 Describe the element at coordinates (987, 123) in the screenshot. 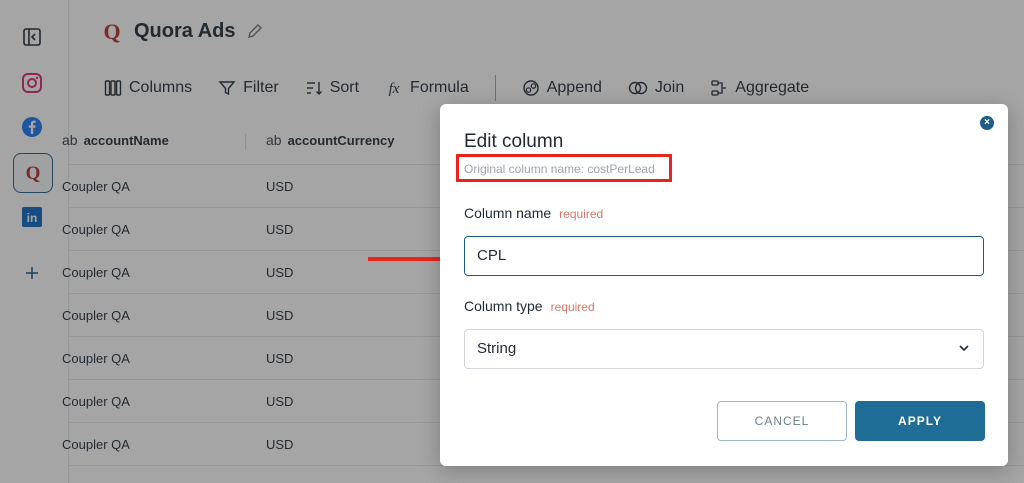

I see `close-icon: ×` at that location.